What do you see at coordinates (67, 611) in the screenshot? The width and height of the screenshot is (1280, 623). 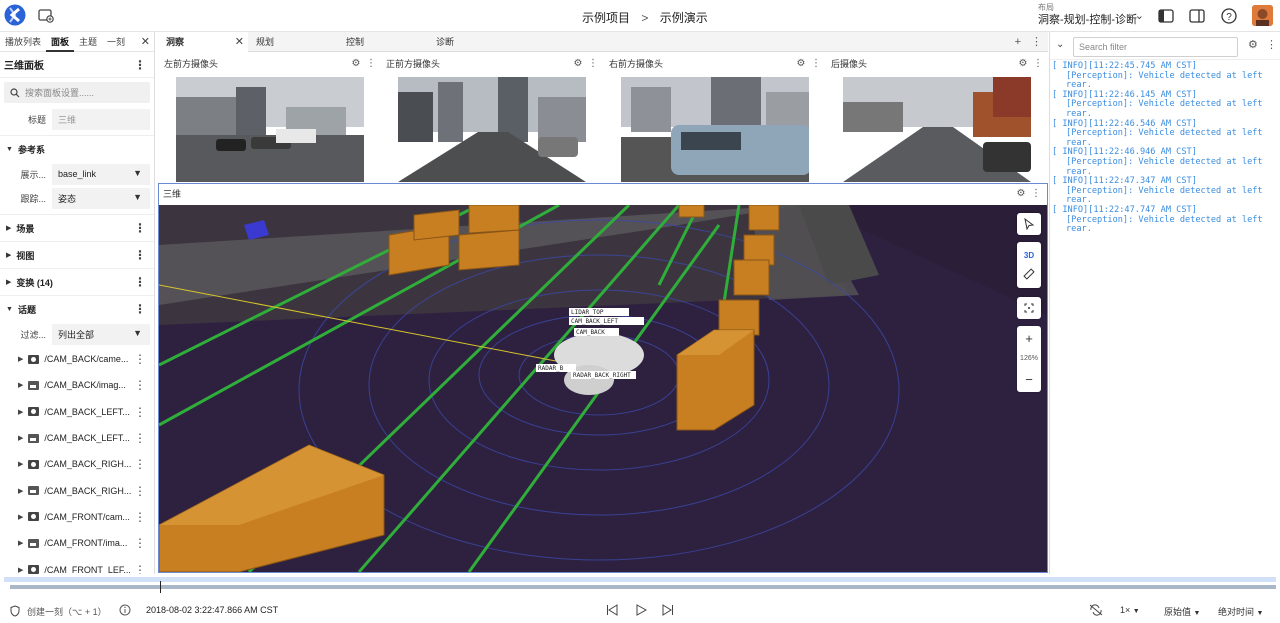 I see `create-moment-button: 创建一刻（⌥ + 1）` at bounding box center [67, 611].